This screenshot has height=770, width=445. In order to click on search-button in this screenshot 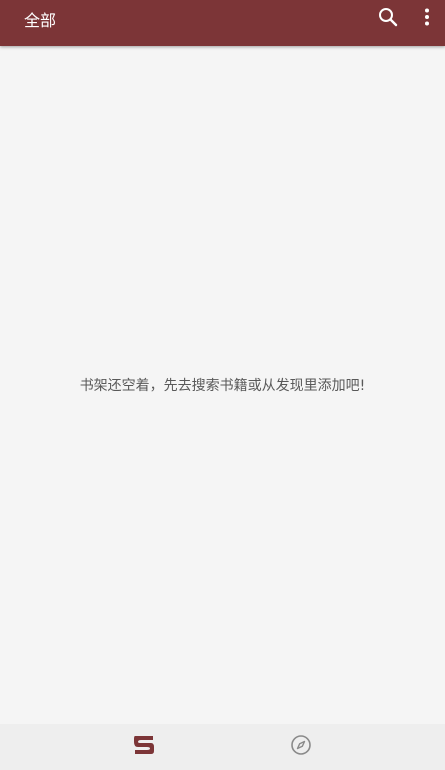, I will do `click(388, 19)`.